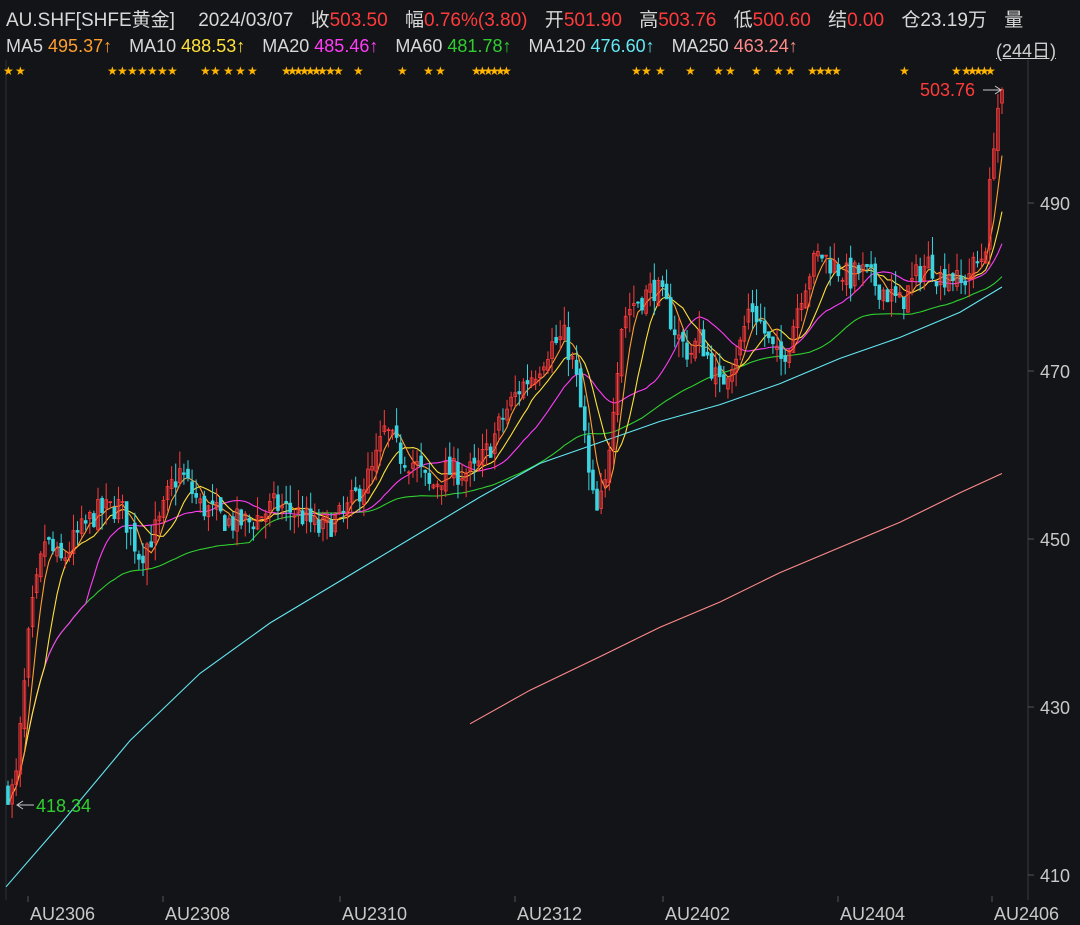 This screenshot has height=925, width=1080. Describe the element at coordinates (1014, 20) in the screenshot. I see `volume-label: 量` at that location.